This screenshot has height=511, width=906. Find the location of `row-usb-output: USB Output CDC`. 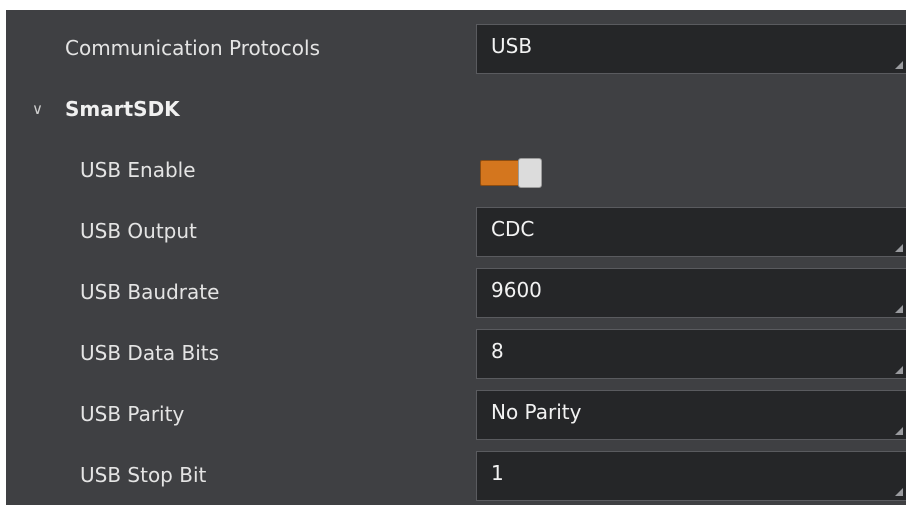

row-usb-output: USB Output CDC is located at coordinates (456, 231).